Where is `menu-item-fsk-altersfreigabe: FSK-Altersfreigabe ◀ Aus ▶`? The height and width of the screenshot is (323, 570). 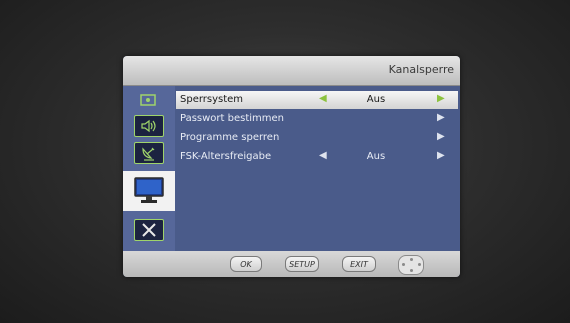
menu-item-fsk-altersfreigabe: FSK-Altersfreigabe ◀ Aus ▶ is located at coordinates (317, 157).